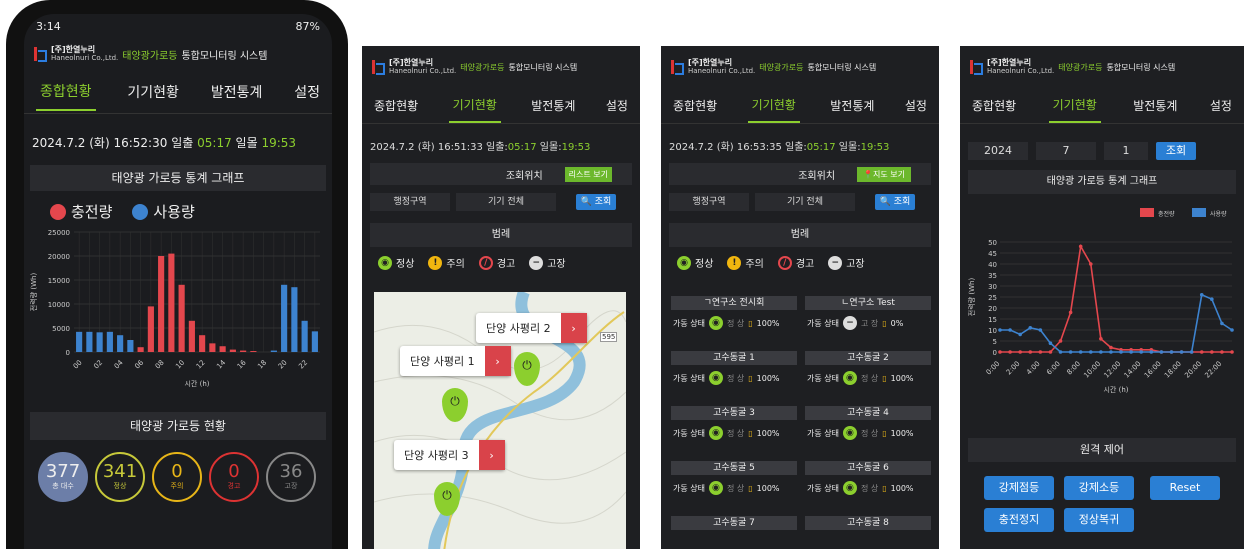  What do you see at coordinates (426, 147) in the screenshot?
I see `current-datetime: 2024.7.2 (화) 16:51:33` at bounding box center [426, 147].